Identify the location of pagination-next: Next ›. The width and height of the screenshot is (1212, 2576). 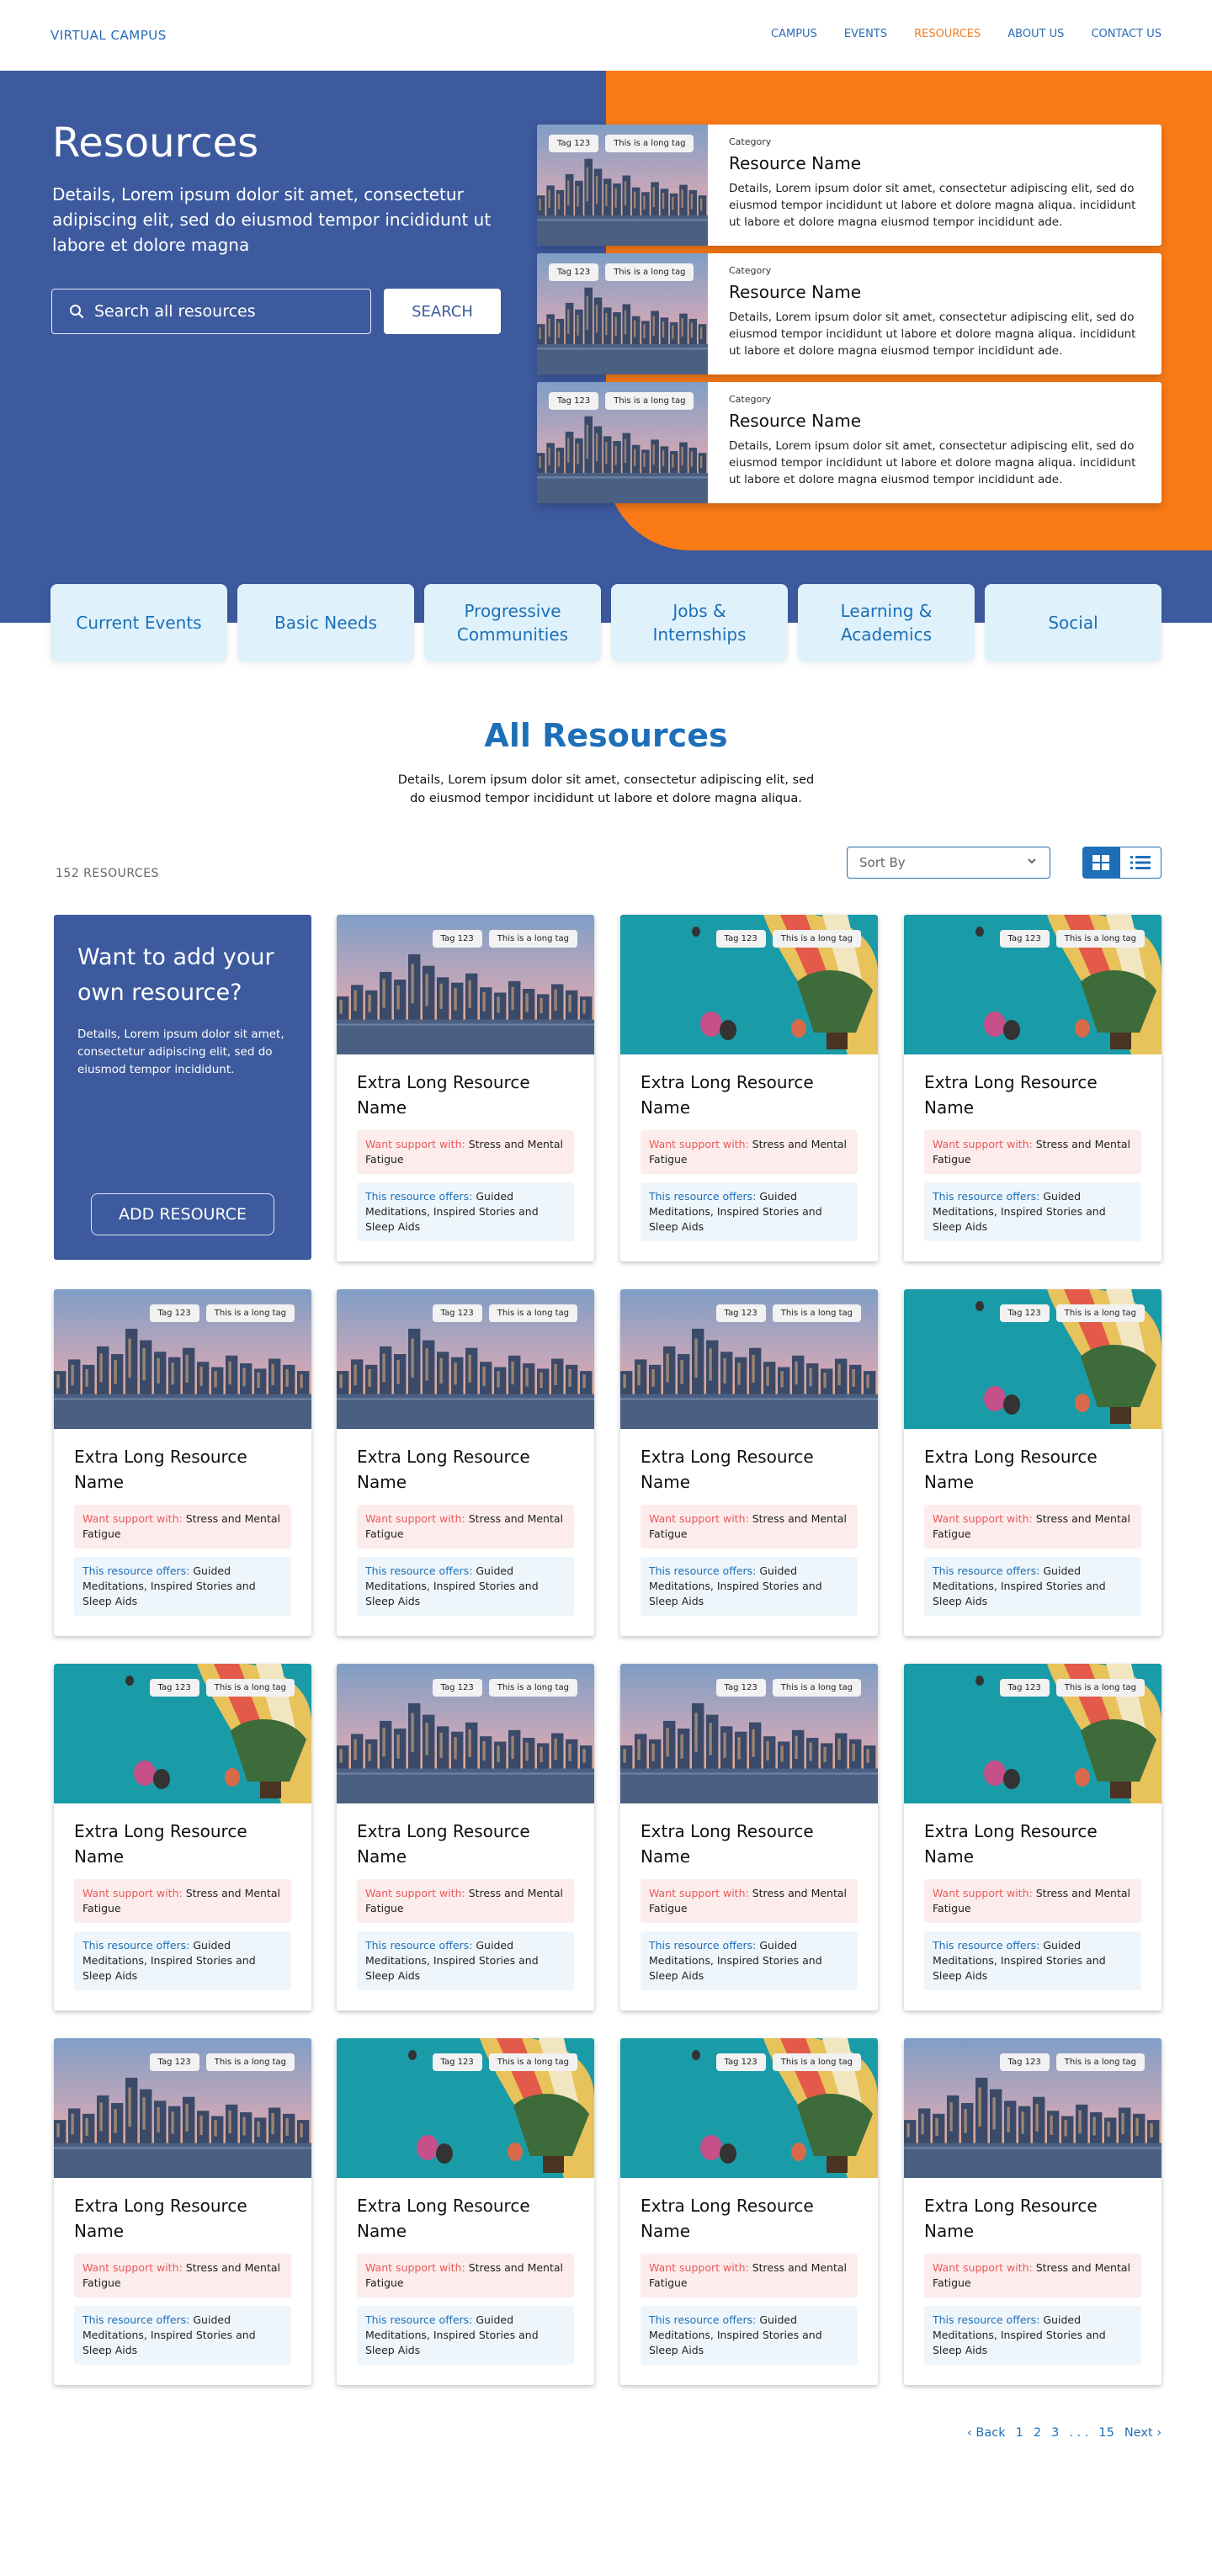
(1143, 2433).